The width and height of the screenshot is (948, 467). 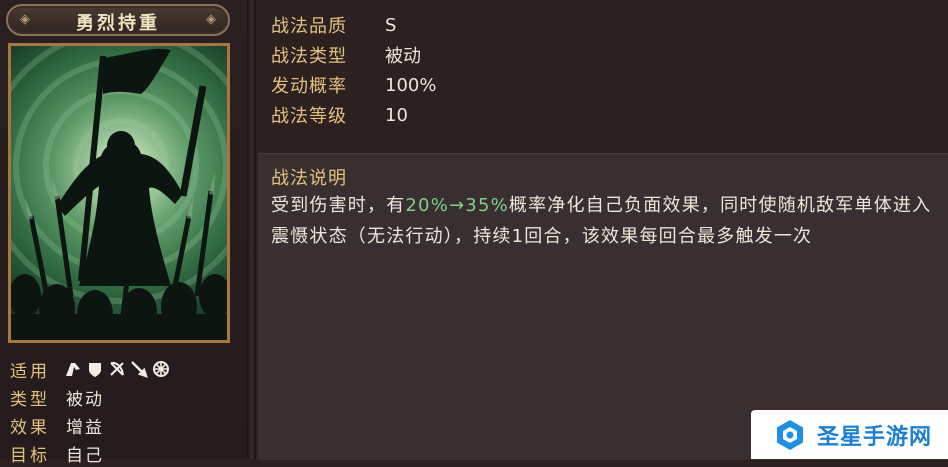 What do you see at coordinates (309, 178) in the screenshot?
I see `description-title: 战法说明` at bounding box center [309, 178].